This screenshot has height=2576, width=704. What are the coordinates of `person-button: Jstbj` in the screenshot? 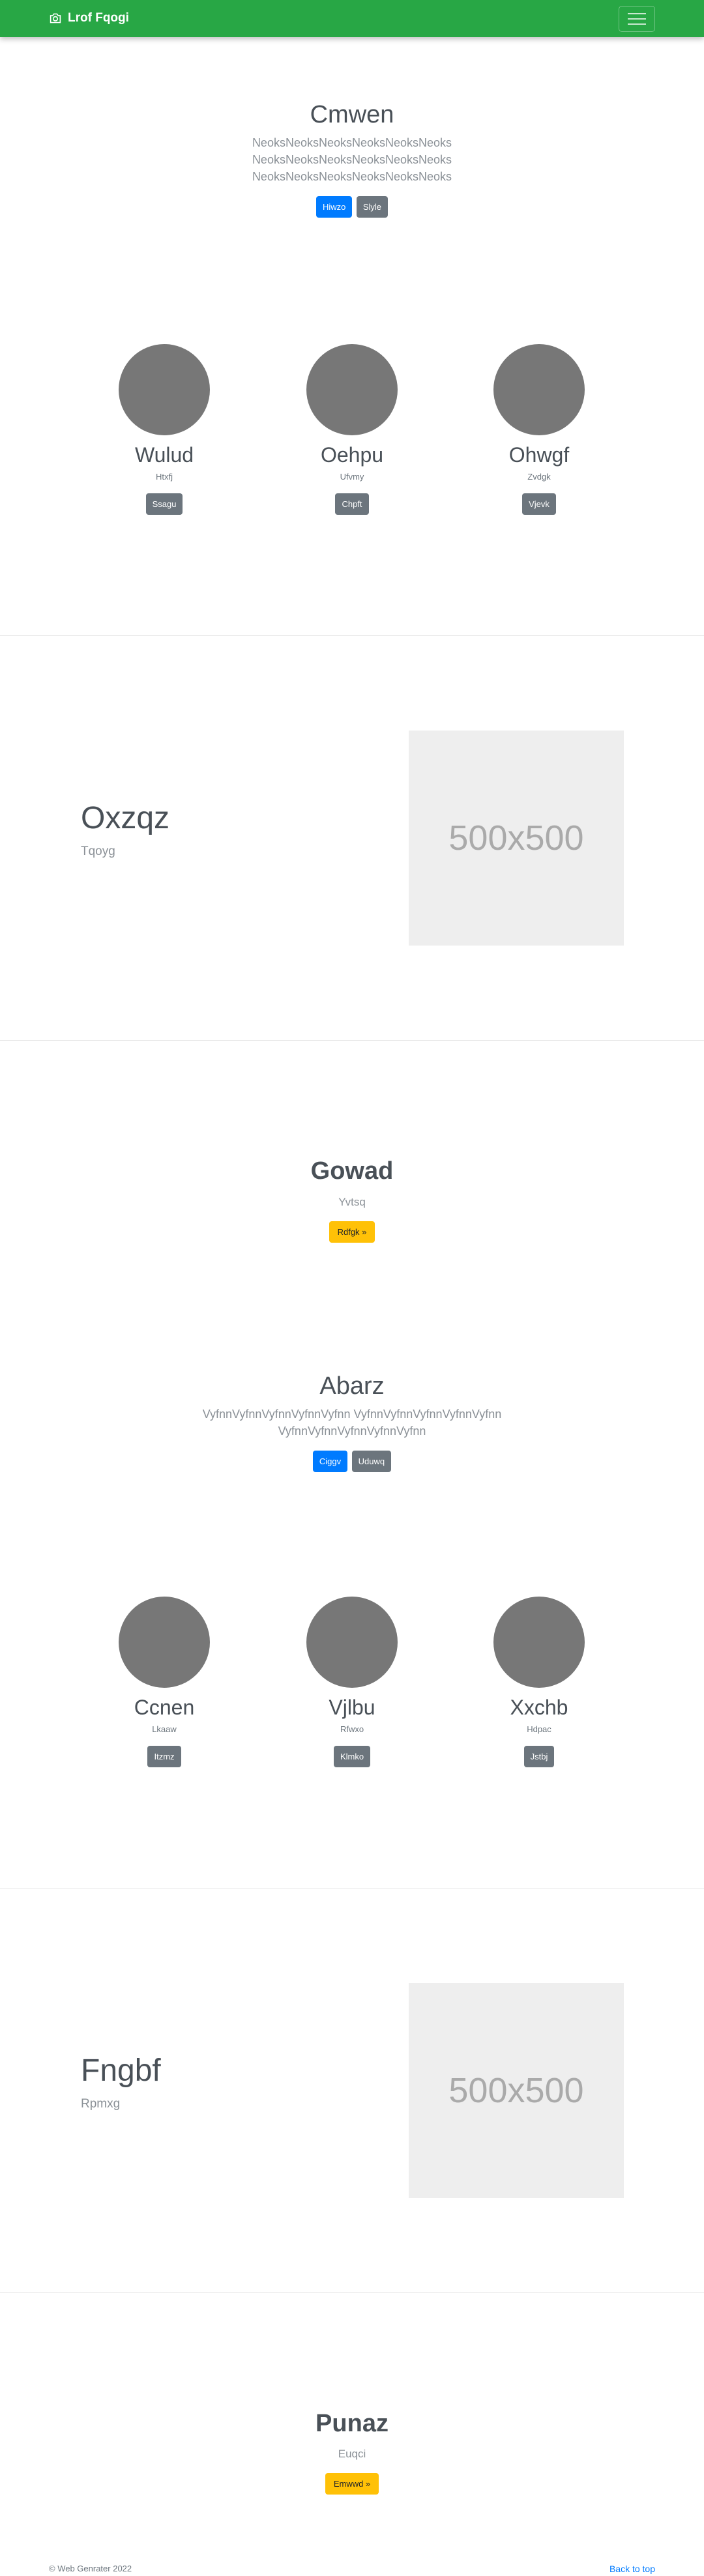 It's located at (539, 1756).